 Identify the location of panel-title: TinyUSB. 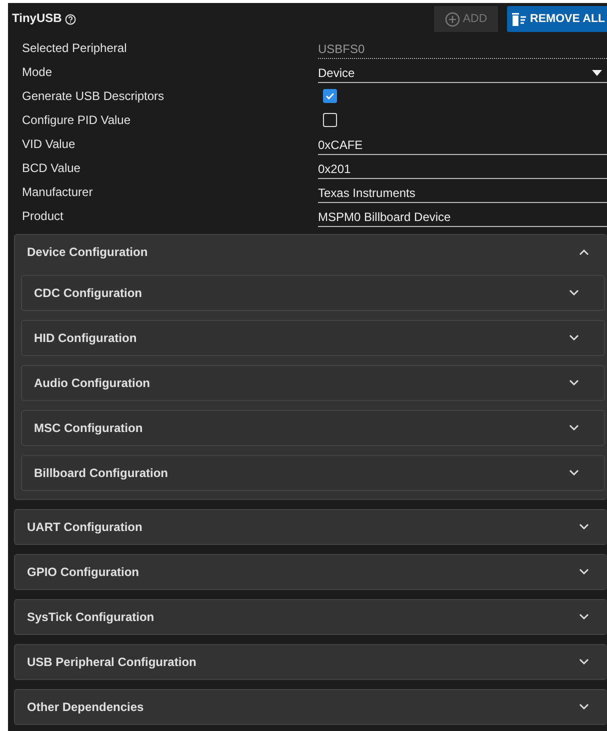
(37, 18).